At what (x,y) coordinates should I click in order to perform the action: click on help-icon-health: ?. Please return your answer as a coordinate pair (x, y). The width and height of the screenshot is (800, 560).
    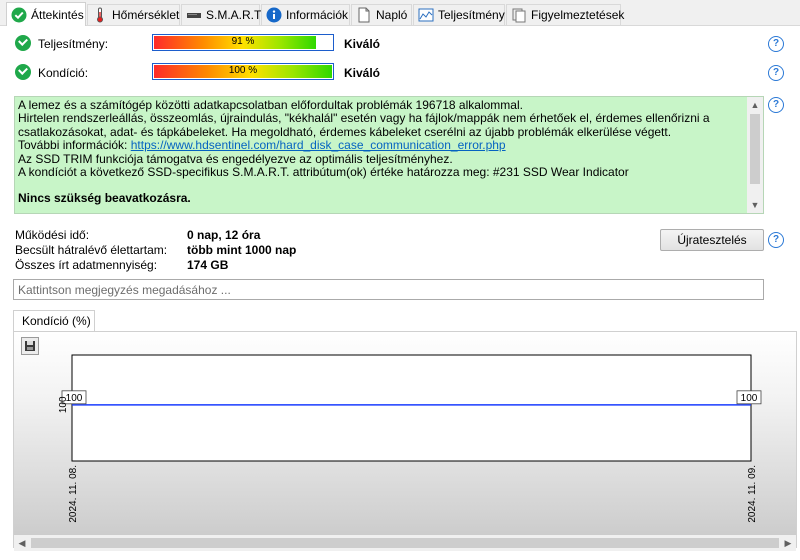
    Looking at the image, I should click on (776, 73).